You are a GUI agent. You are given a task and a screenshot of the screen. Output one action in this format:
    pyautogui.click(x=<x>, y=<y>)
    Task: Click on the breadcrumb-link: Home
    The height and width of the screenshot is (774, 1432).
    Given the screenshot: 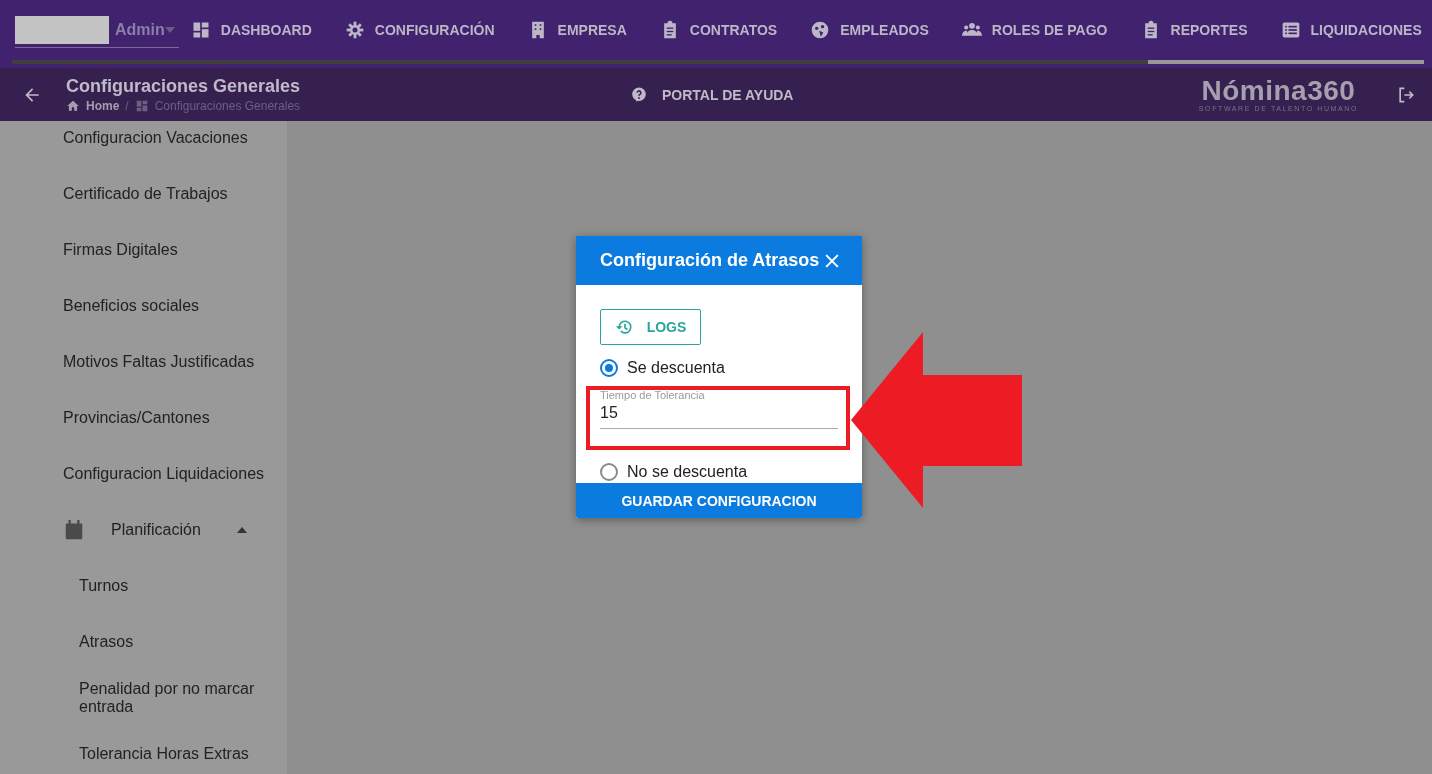 What is the action you would take?
    pyautogui.click(x=103, y=106)
    